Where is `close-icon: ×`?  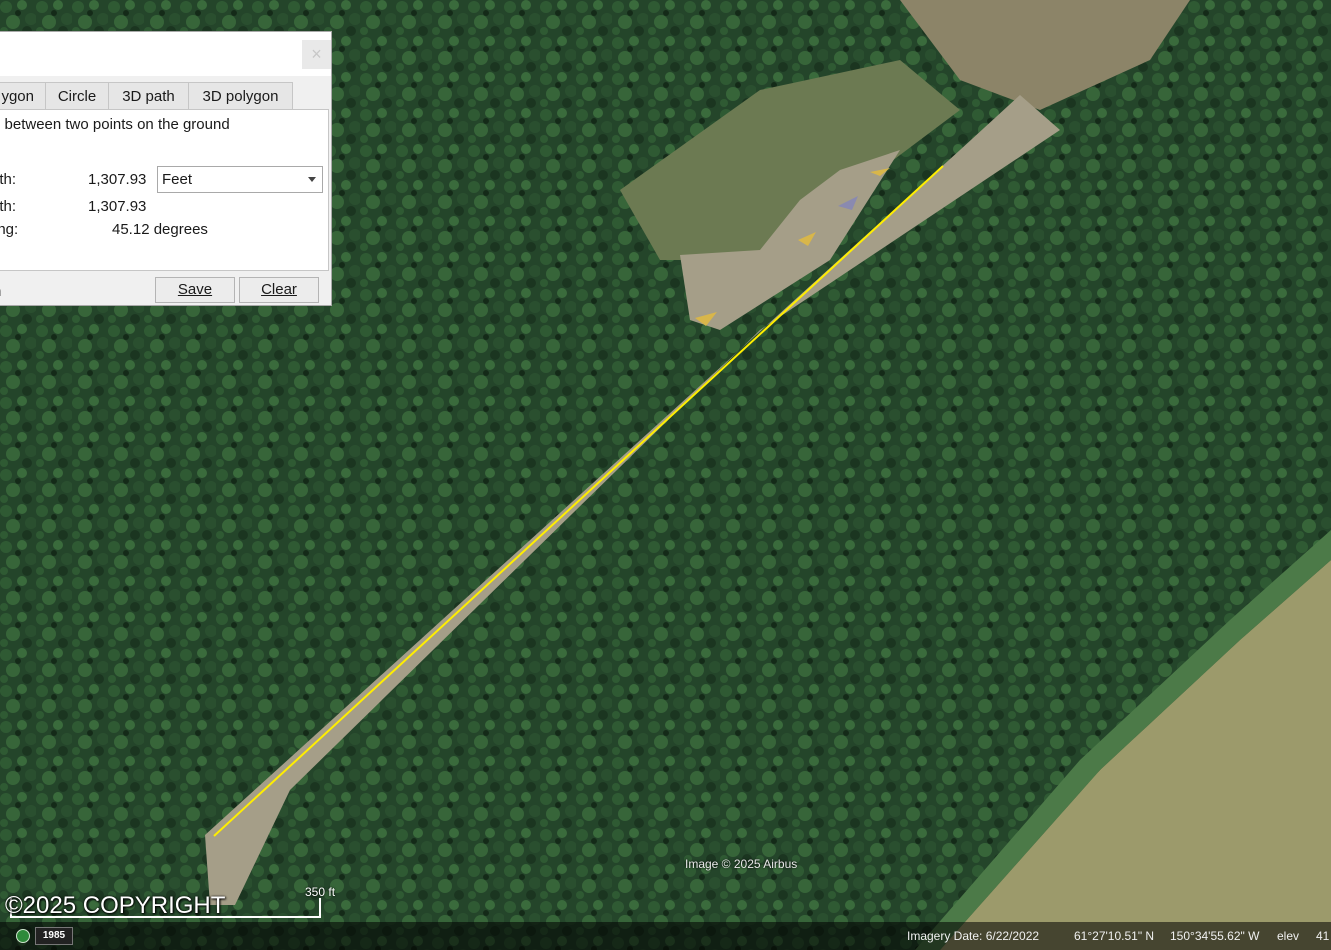
close-icon: × is located at coordinates (316, 54).